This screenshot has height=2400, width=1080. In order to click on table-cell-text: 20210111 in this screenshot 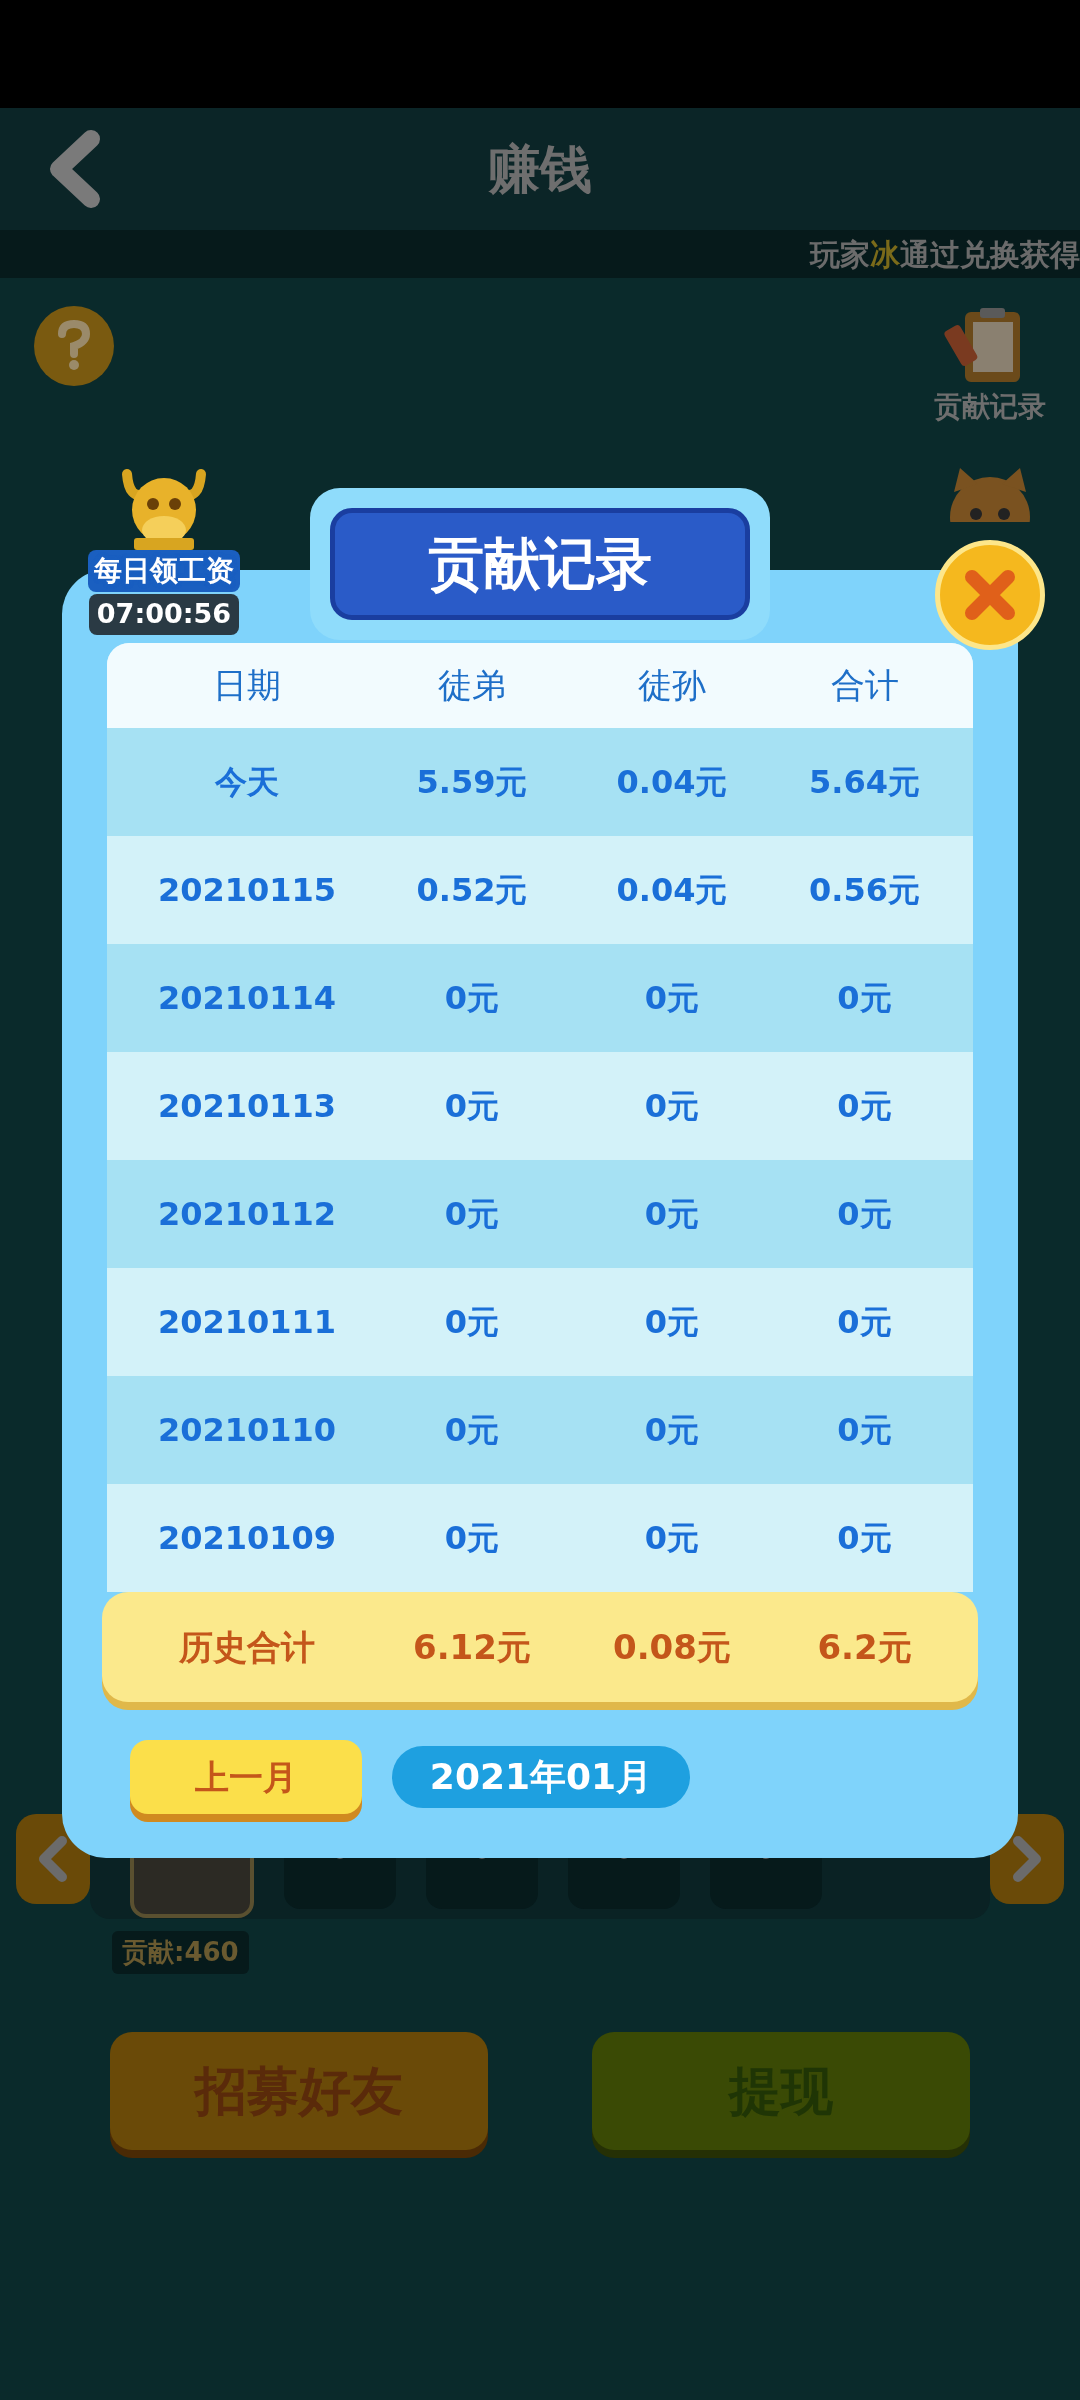, I will do `click(247, 1322)`.